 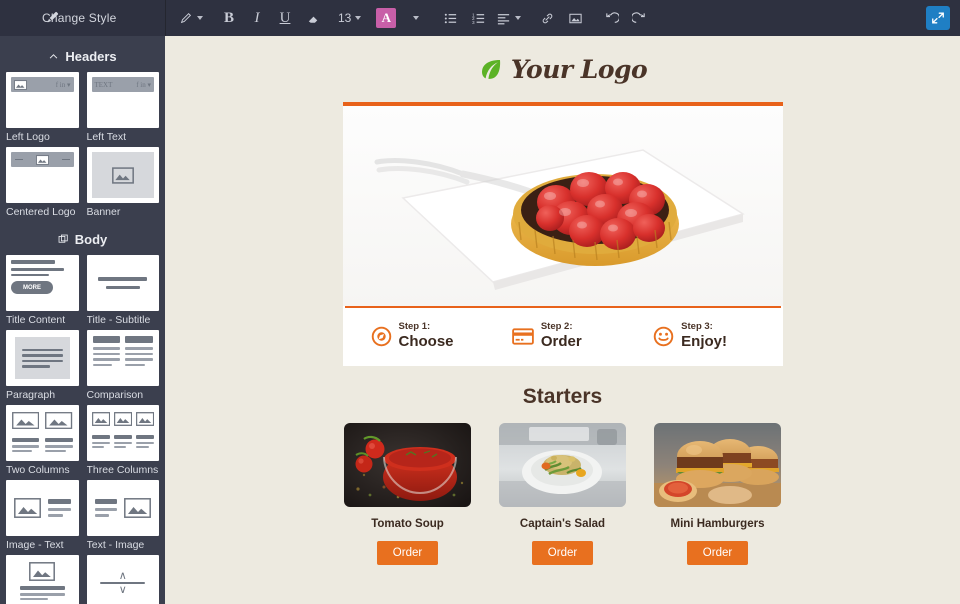 I want to click on product-card: Captain's Salad Order, so click(x=562, y=494).